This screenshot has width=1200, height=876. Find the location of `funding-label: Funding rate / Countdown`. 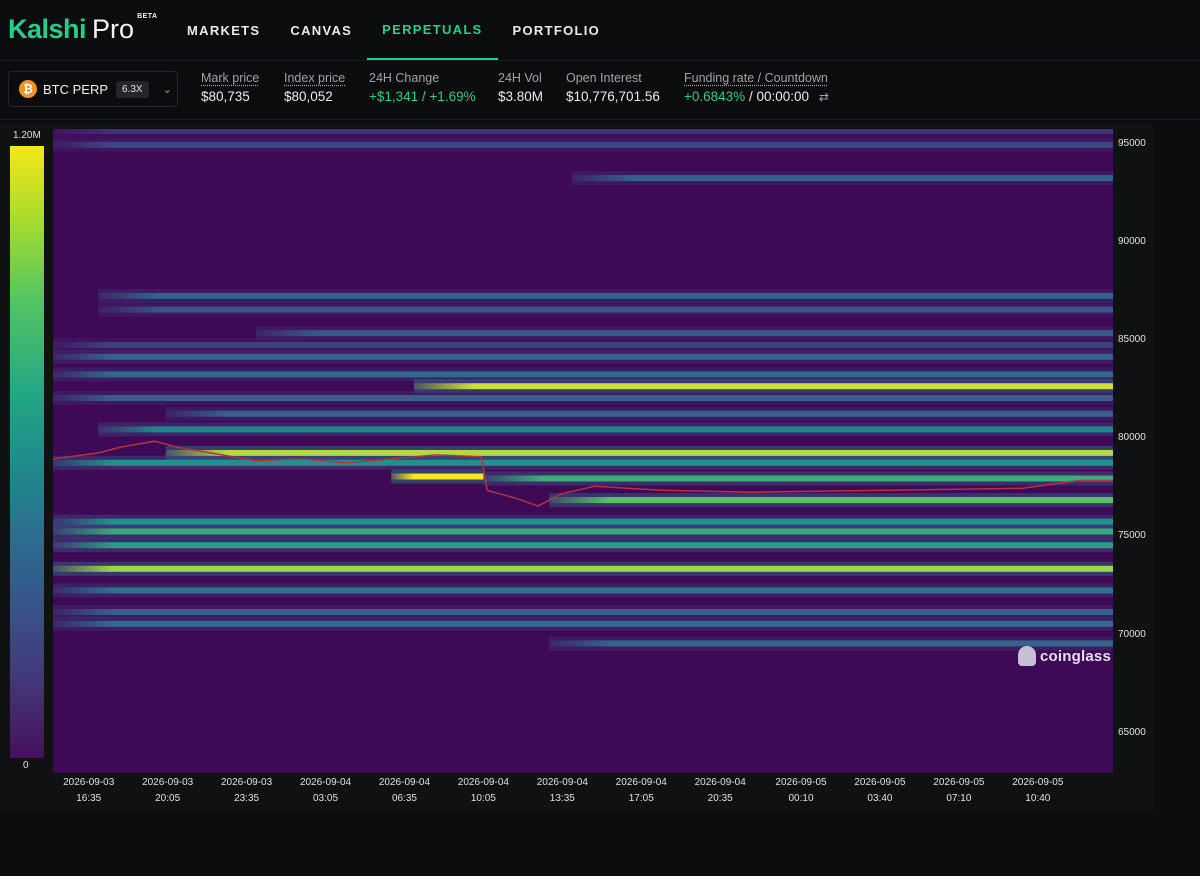

funding-label: Funding rate / Countdown is located at coordinates (756, 78).